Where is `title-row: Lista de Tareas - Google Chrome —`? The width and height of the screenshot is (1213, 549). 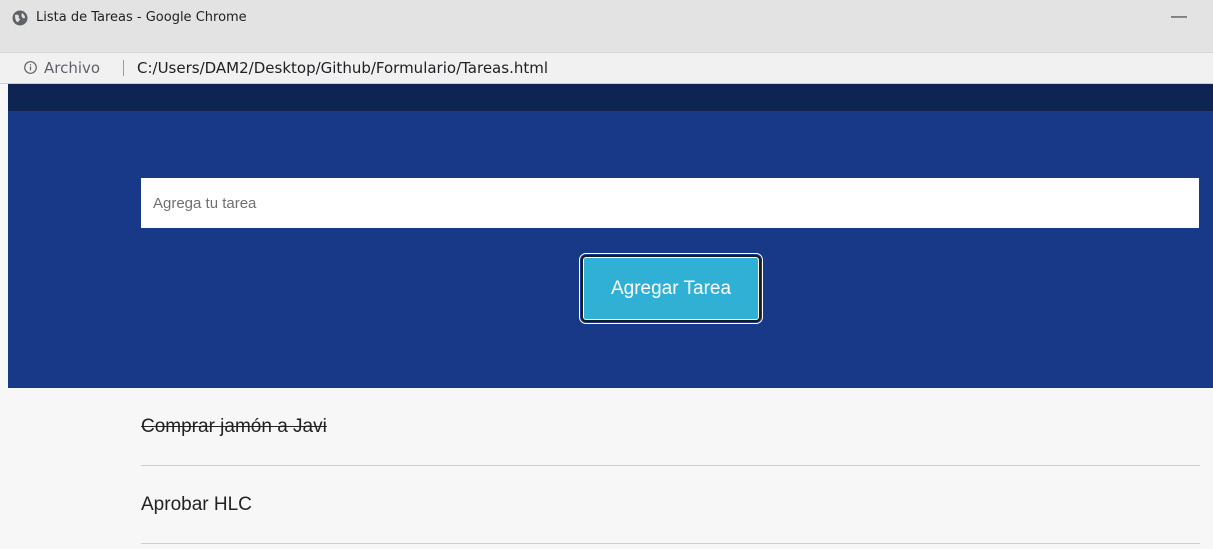
title-row: Lista de Tareas - Google Chrome — is located at coordinates (606, 18).